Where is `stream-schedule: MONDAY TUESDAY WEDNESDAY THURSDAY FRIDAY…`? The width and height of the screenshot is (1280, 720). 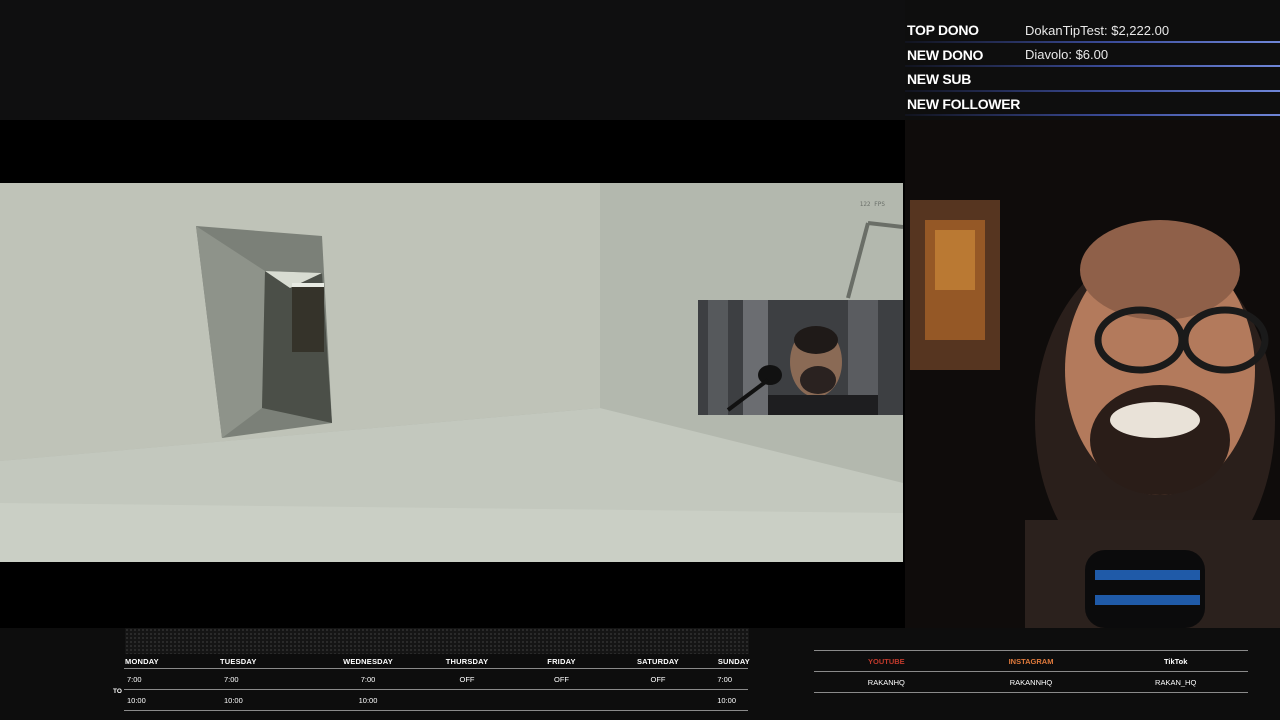 stream-schedule: MONDAY TUESDAY WEDNESDAY THURSDAY FRIDAY… is located at coordinates (436, 683).